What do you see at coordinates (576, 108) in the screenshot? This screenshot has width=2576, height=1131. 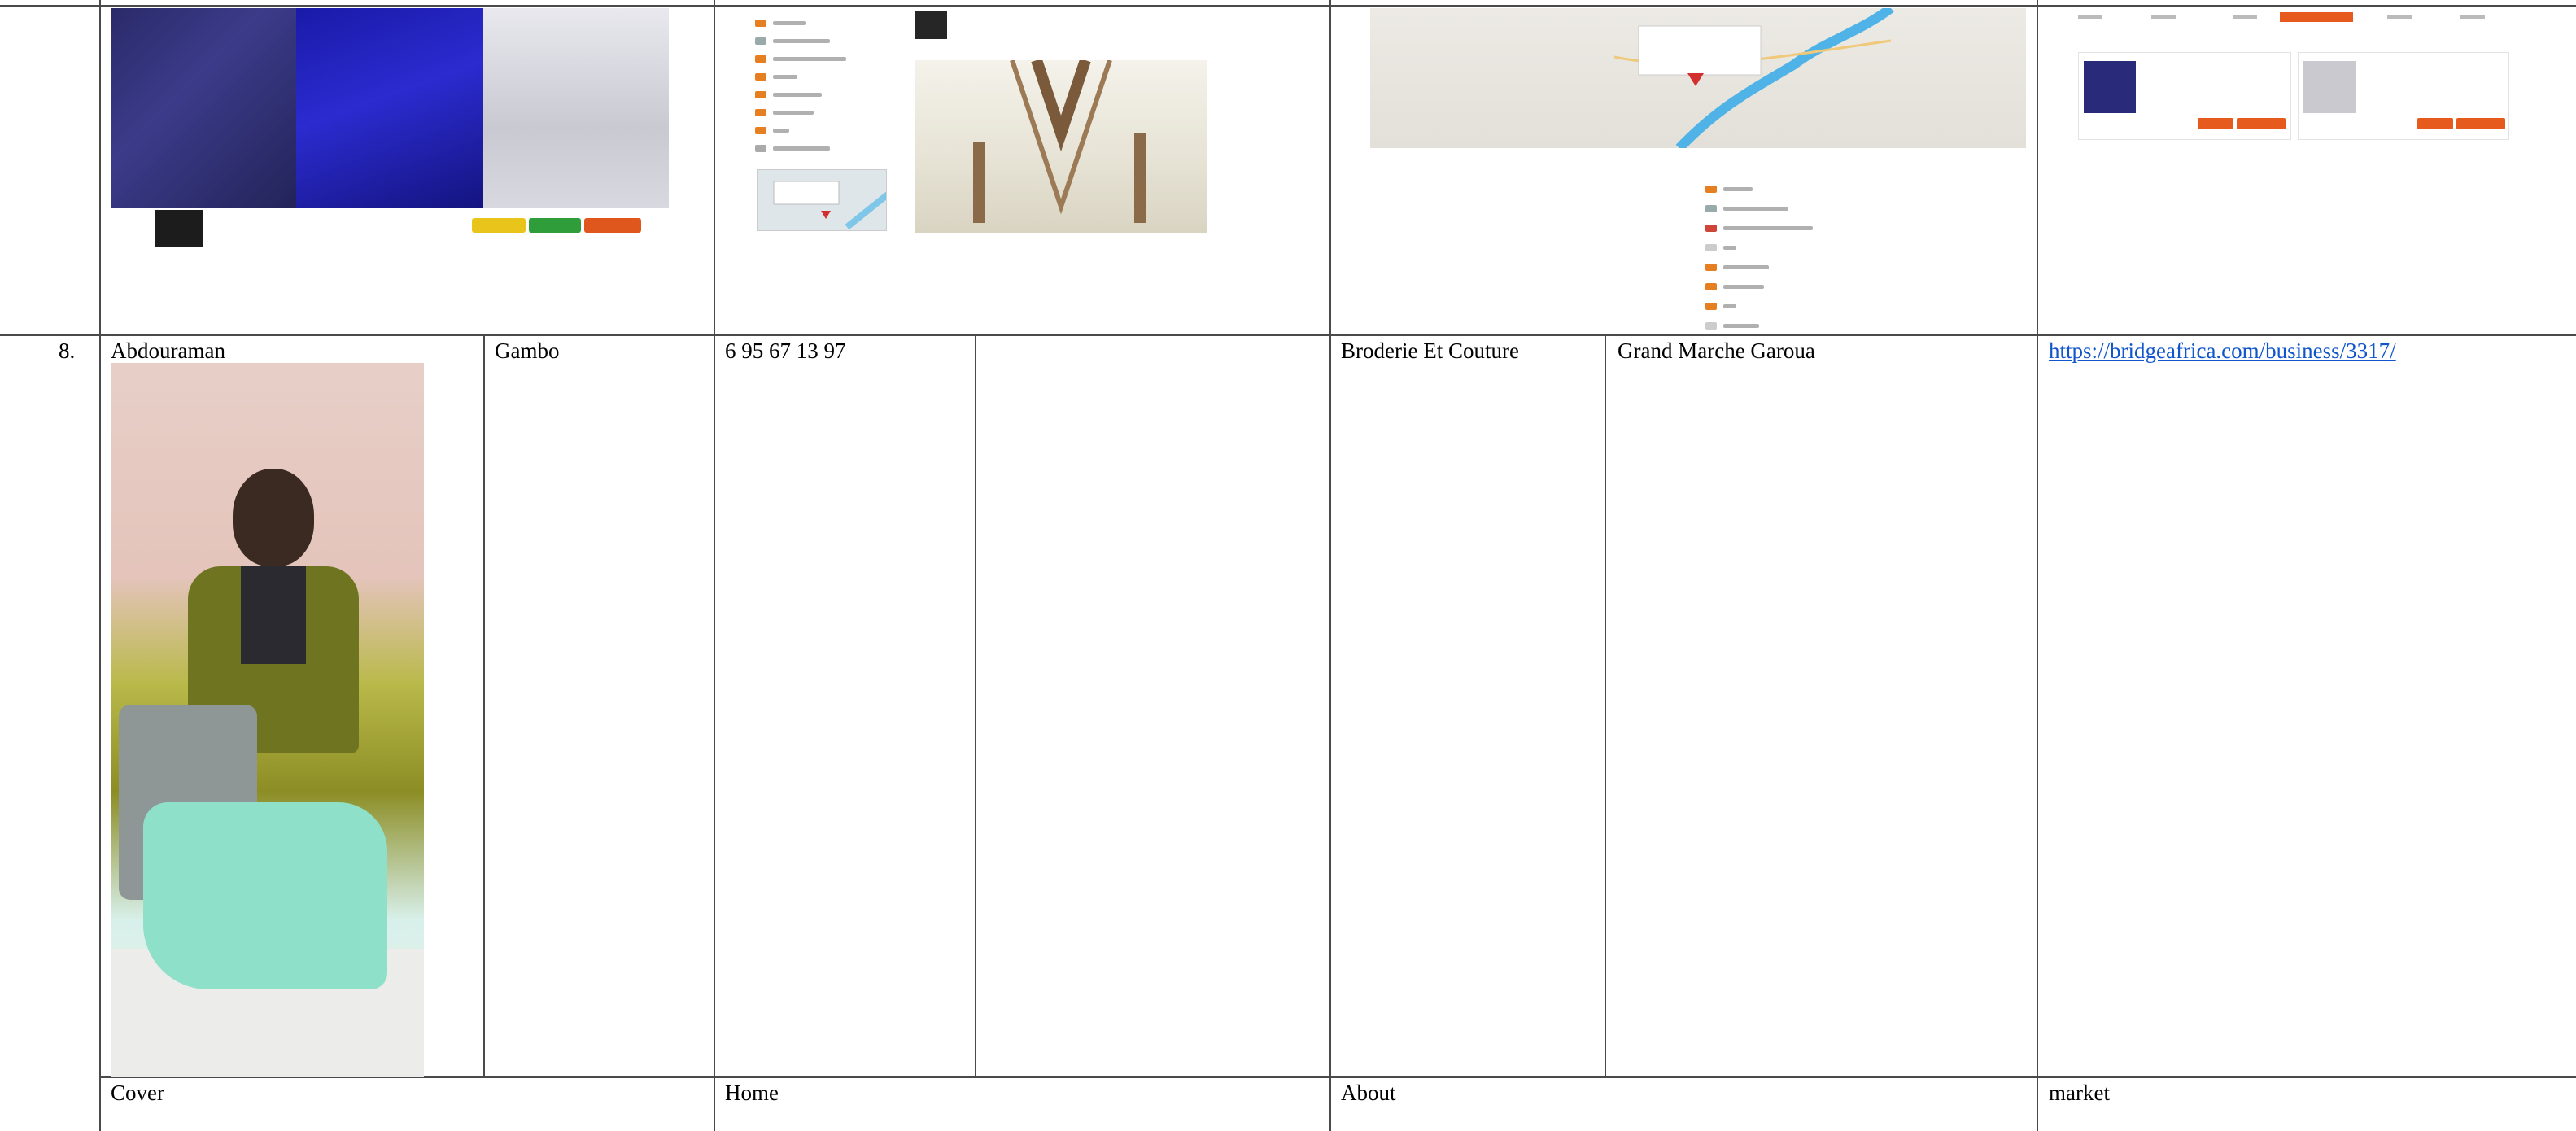 I see `cover-photo-white-robe` at bounding box center [576, 108].